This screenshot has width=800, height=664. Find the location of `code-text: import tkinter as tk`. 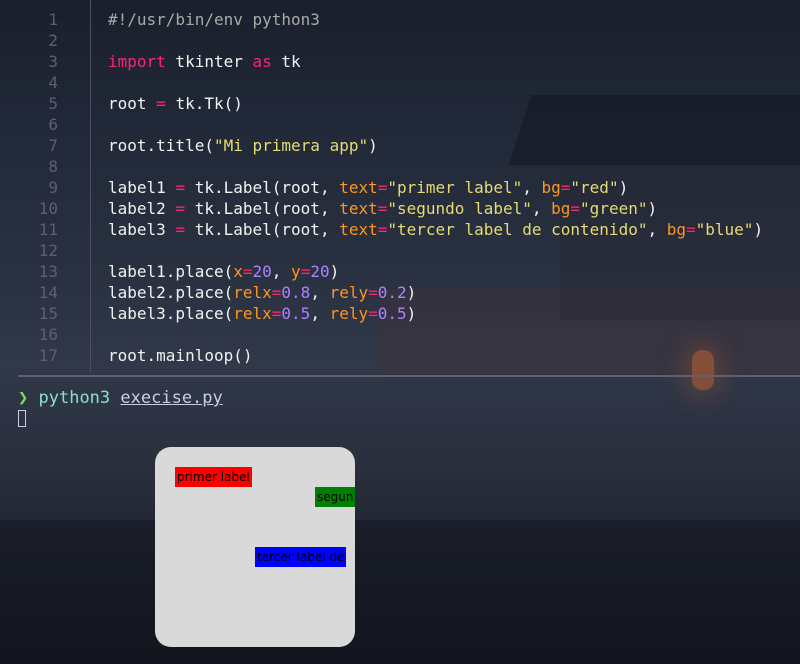

code-text: import tkinter as tk is located at coordinates (204, 61).